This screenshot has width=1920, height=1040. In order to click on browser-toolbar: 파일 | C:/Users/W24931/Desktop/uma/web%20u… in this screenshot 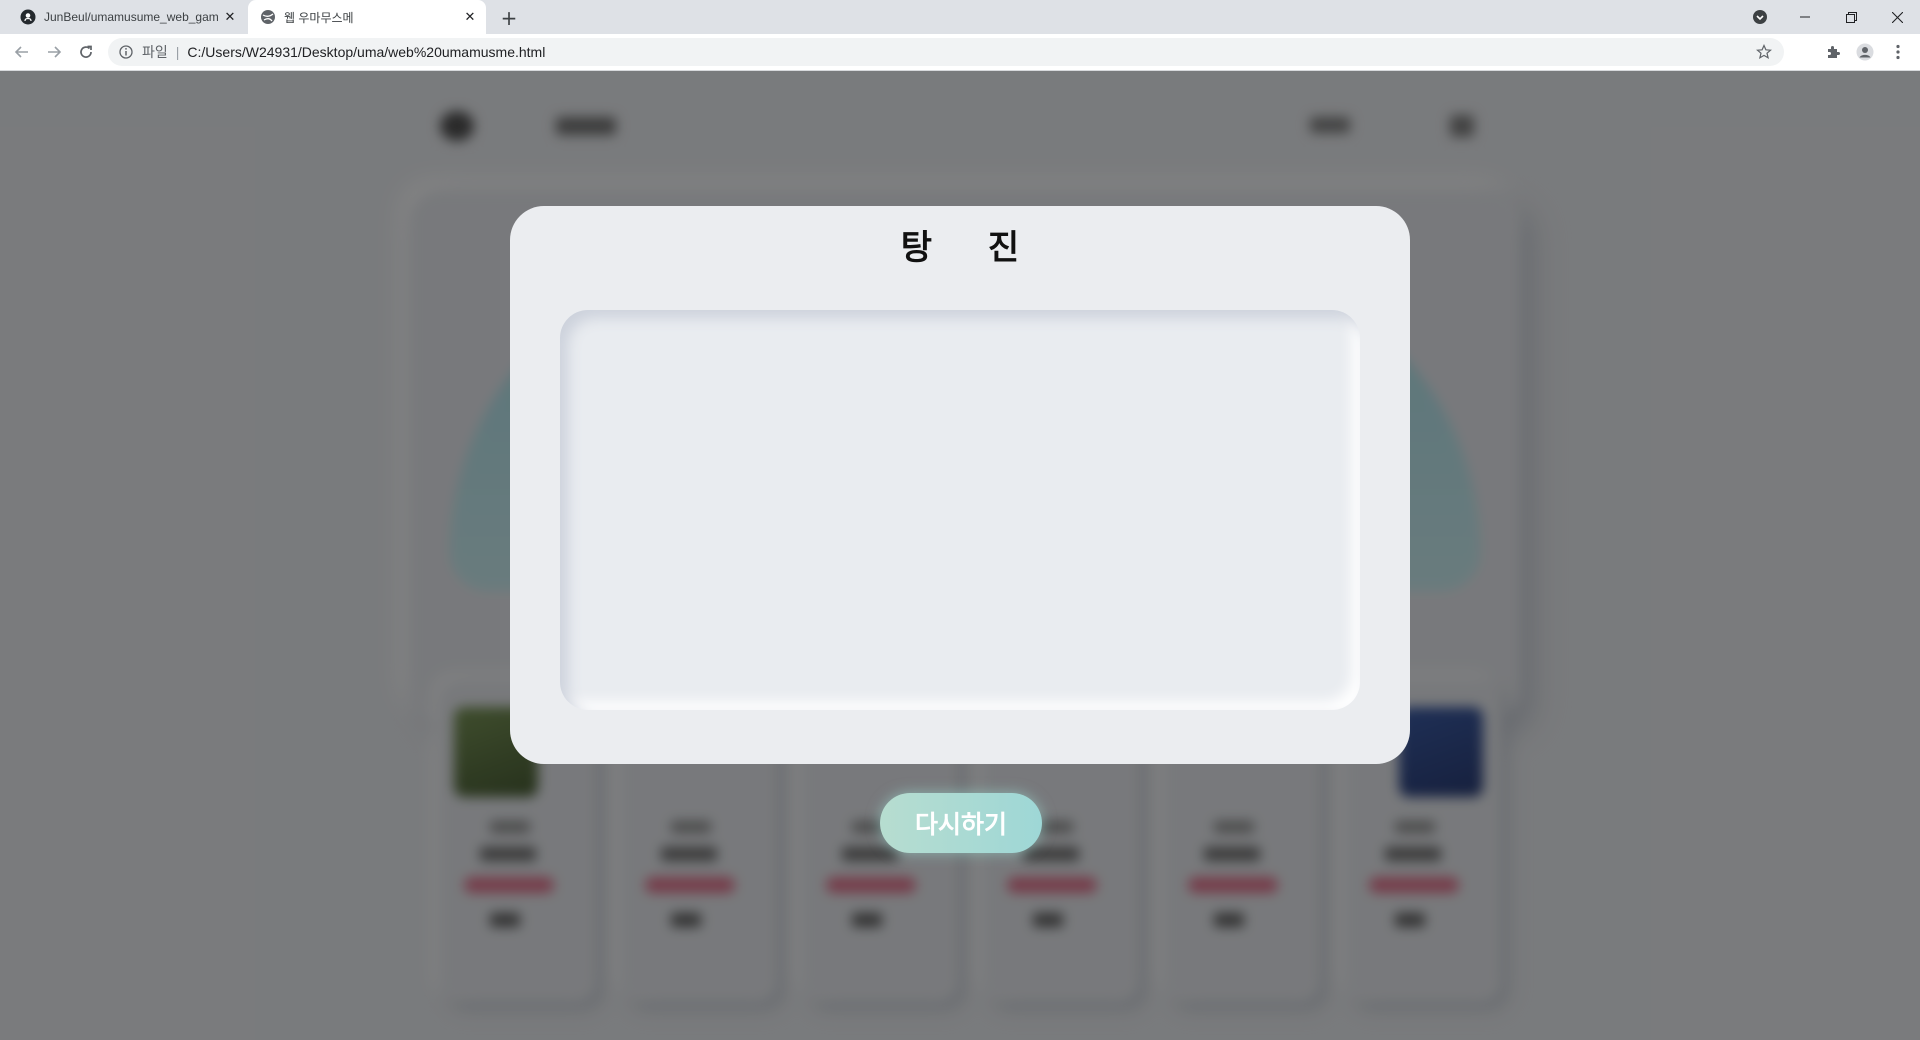, I will do `click(960, 52)`.